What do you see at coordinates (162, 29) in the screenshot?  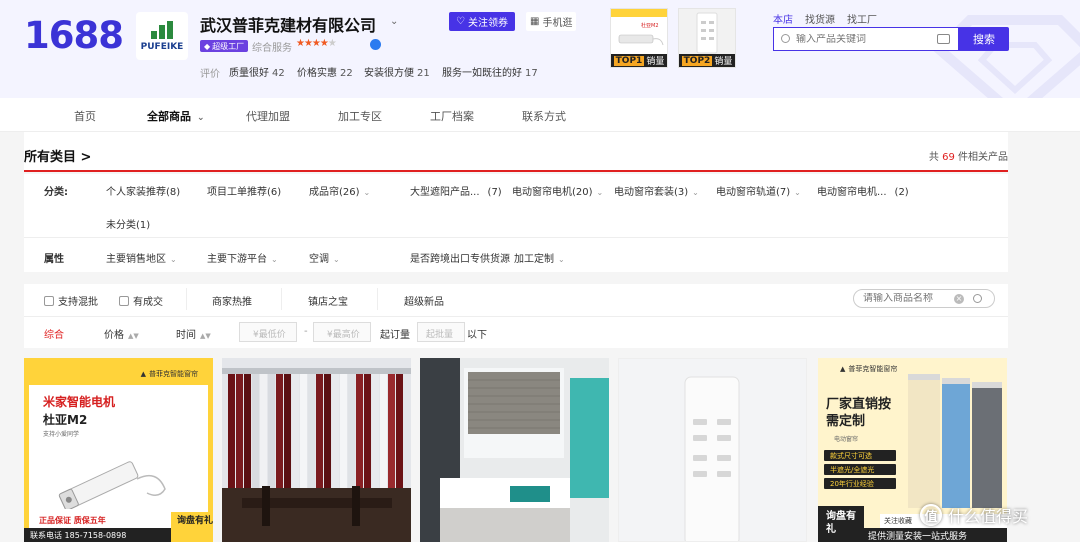 I see `shop-logo-mark-icon` at bounding box center [162, 29].